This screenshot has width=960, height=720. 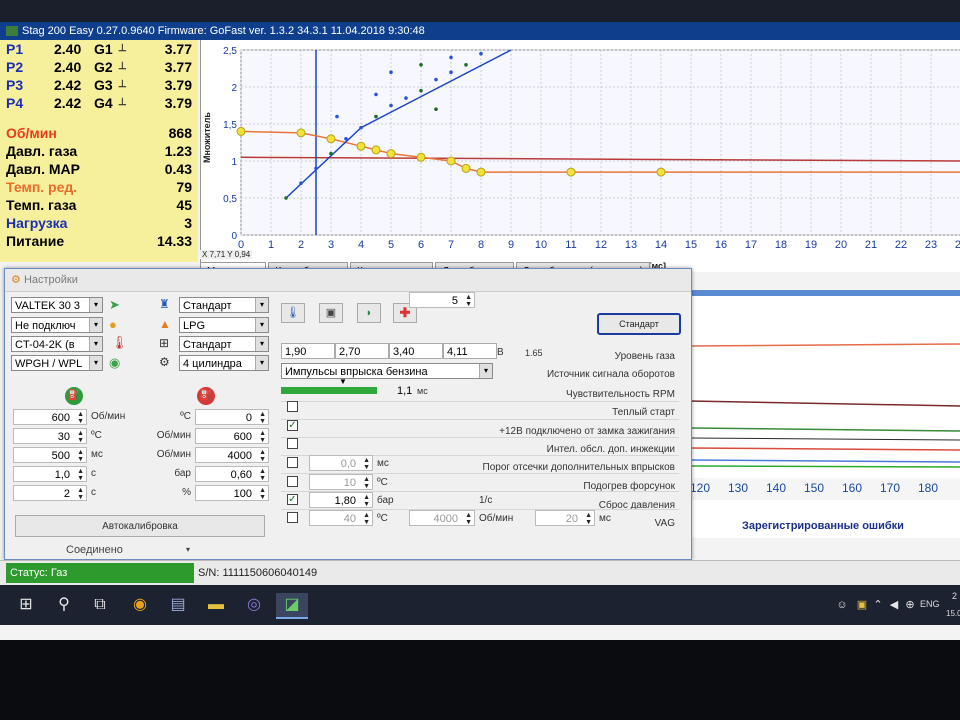 What do you see at coordinates (442, 518) in the screenshot?
I see `vag-rpm-field: 4000 ▲ ▼` at bounding box center [442, 518].